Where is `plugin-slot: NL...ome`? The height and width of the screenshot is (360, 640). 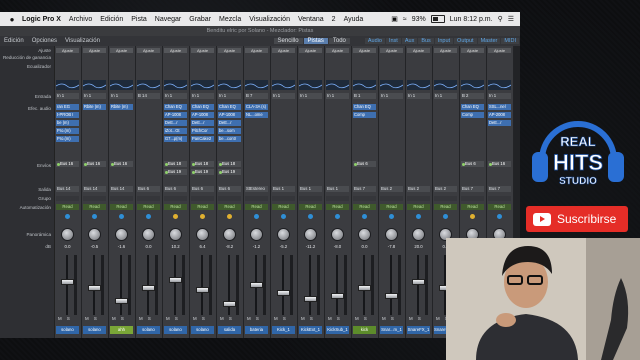 plugin-slot: NL...ome is located at coordinates (256, 115).